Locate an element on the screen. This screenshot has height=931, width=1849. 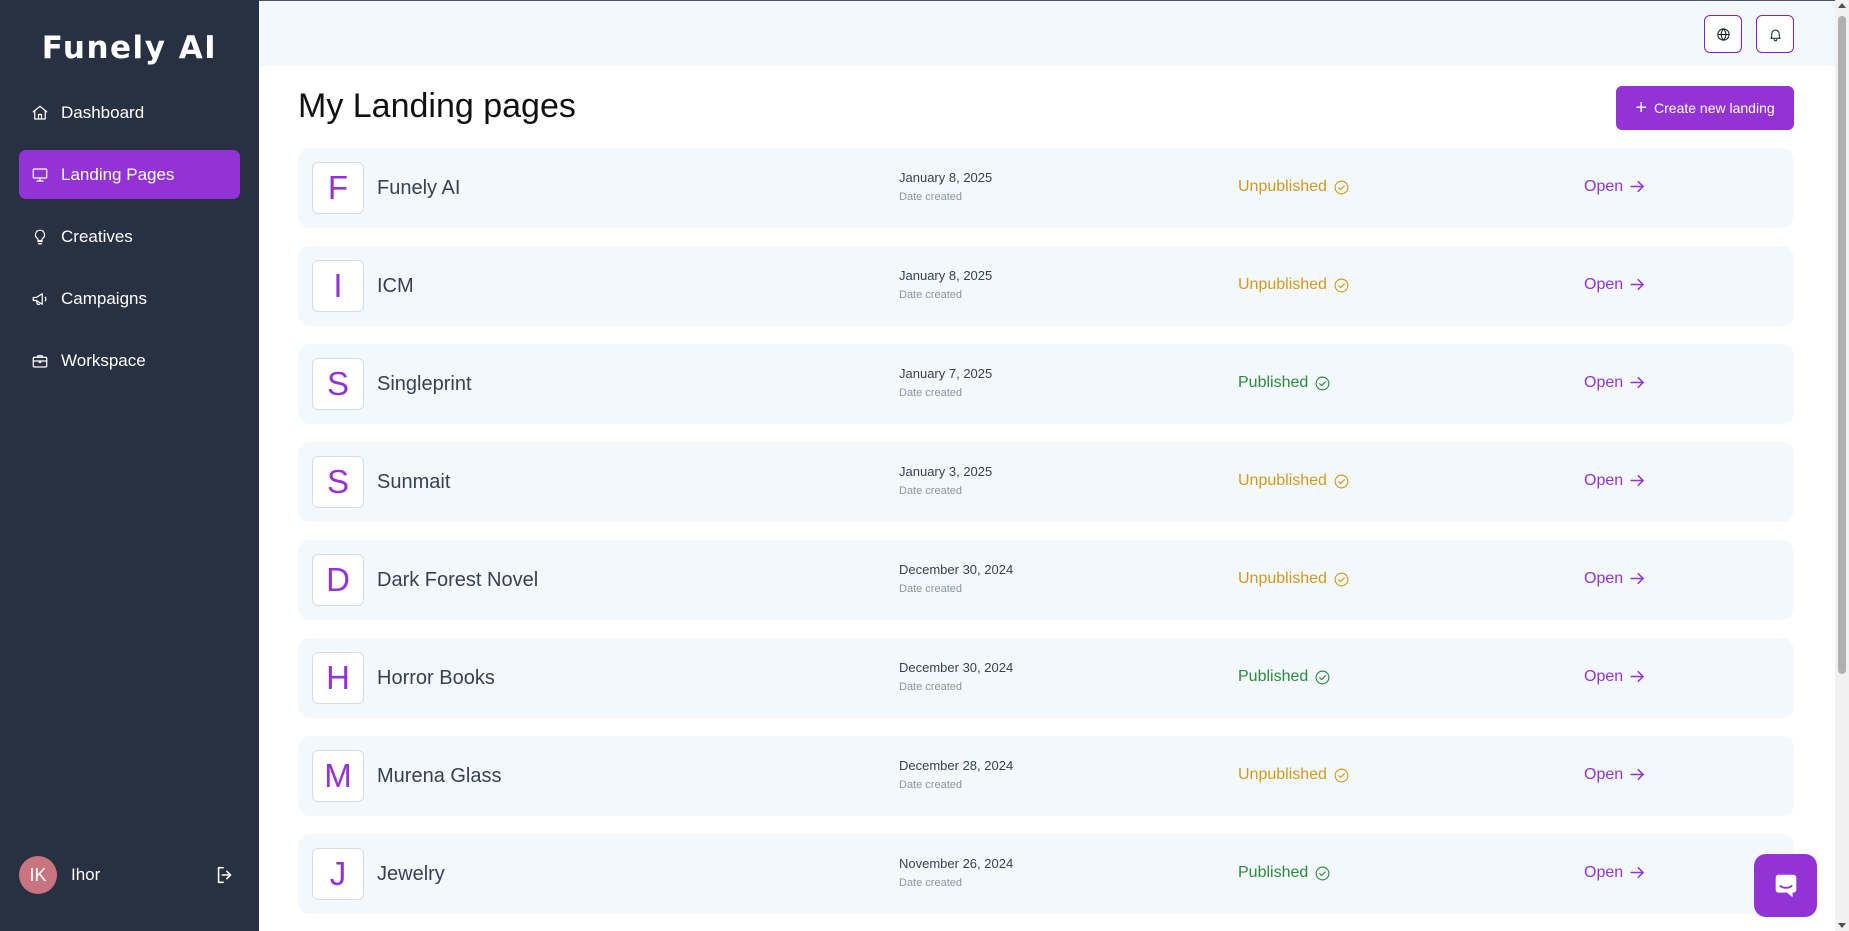
chat-icon is located at coordinates (1786, 886).